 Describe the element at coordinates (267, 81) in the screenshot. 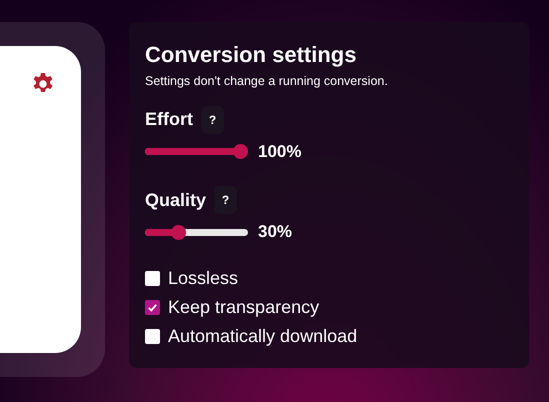

I see `panel-subtitle: Settings don't change a running conversion.` at that location.